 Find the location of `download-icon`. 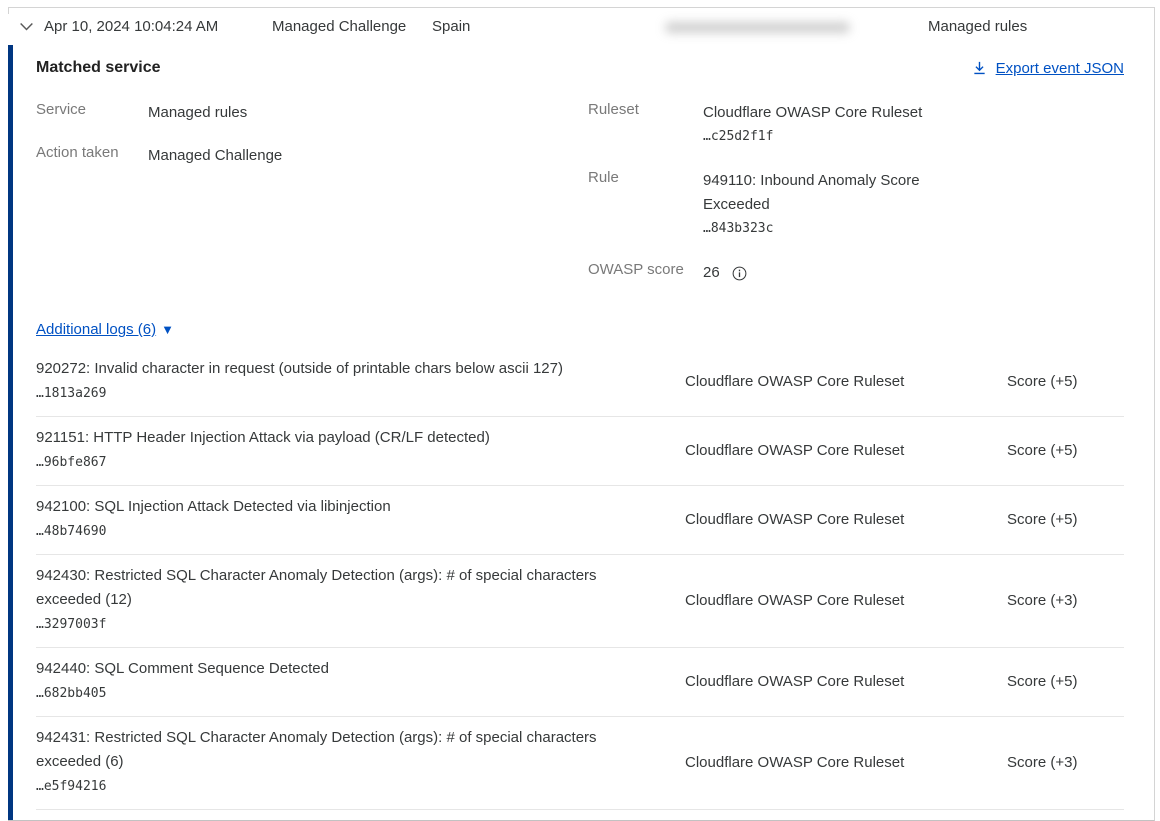

download-icon is located at coordinates (979, 68).